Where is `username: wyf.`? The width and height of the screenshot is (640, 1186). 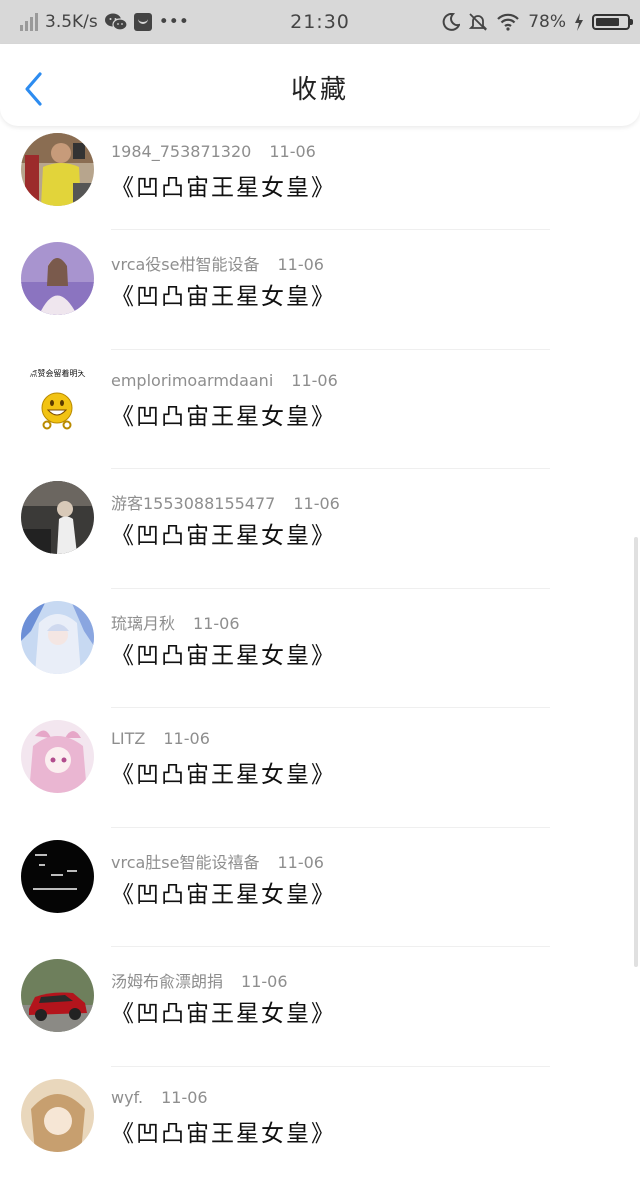
username: wyf. is located at coordinates (127, 1097).